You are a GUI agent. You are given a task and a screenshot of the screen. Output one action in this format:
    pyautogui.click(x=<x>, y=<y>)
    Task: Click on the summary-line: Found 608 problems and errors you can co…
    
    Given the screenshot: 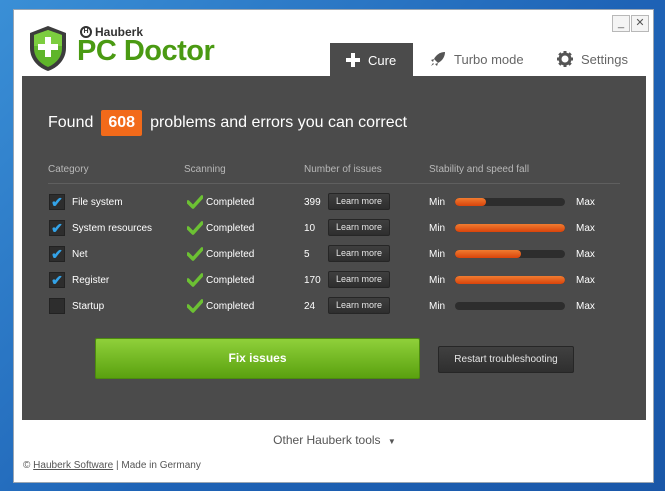 What is the action you would take?
    pyautogui.click(x=227, y=123)
    